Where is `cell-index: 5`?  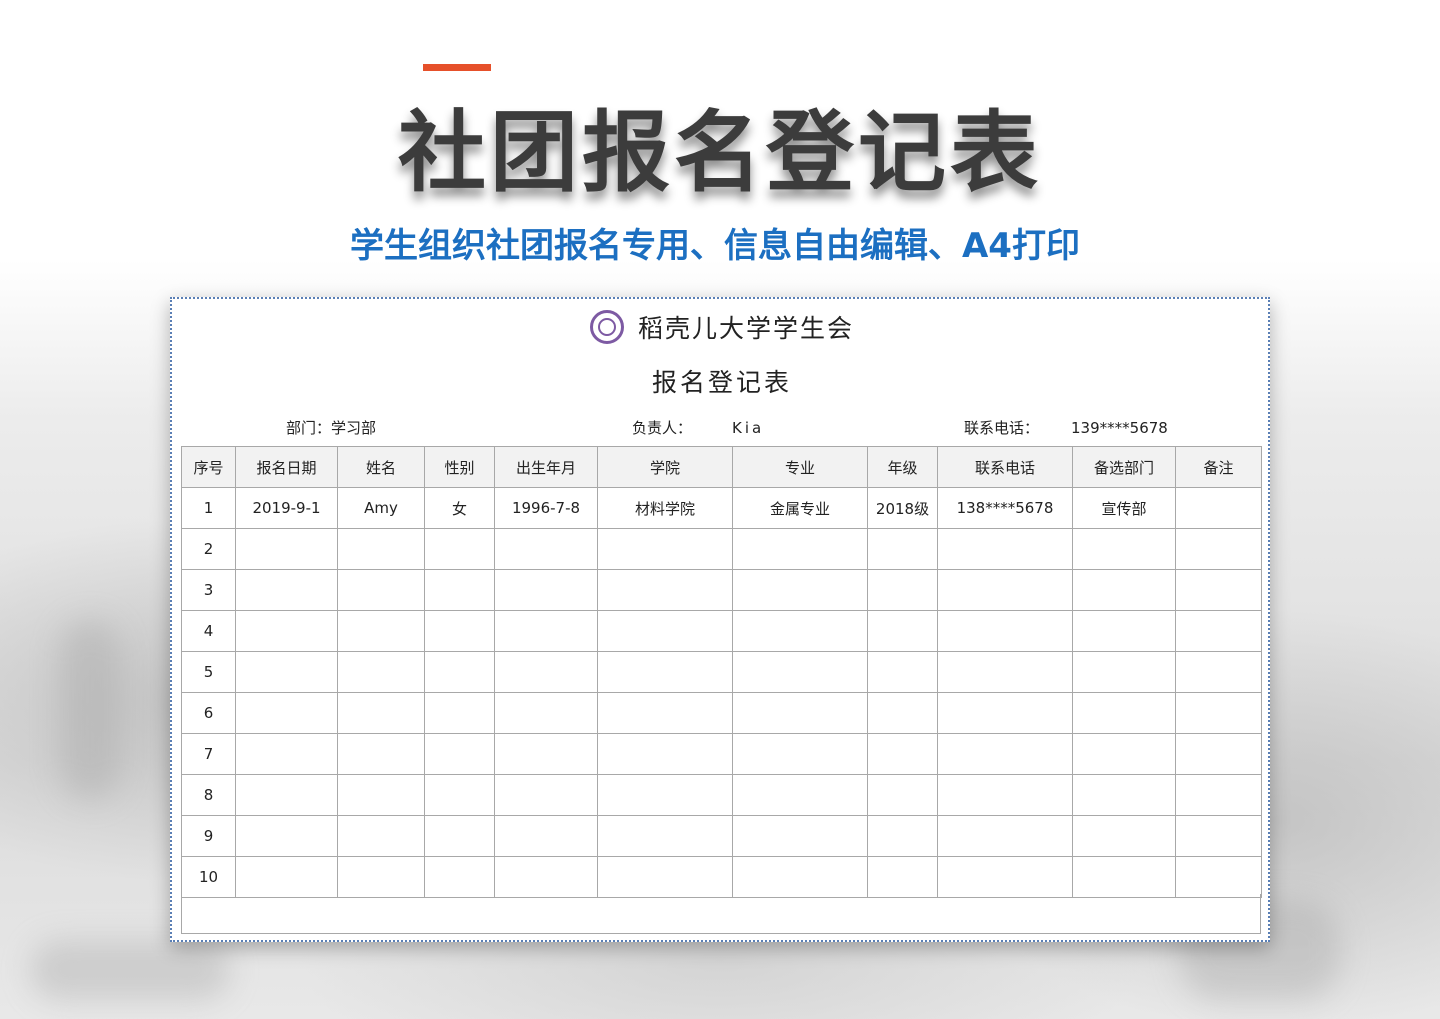
cell-index: 5 is located at coordinates (208, 672).